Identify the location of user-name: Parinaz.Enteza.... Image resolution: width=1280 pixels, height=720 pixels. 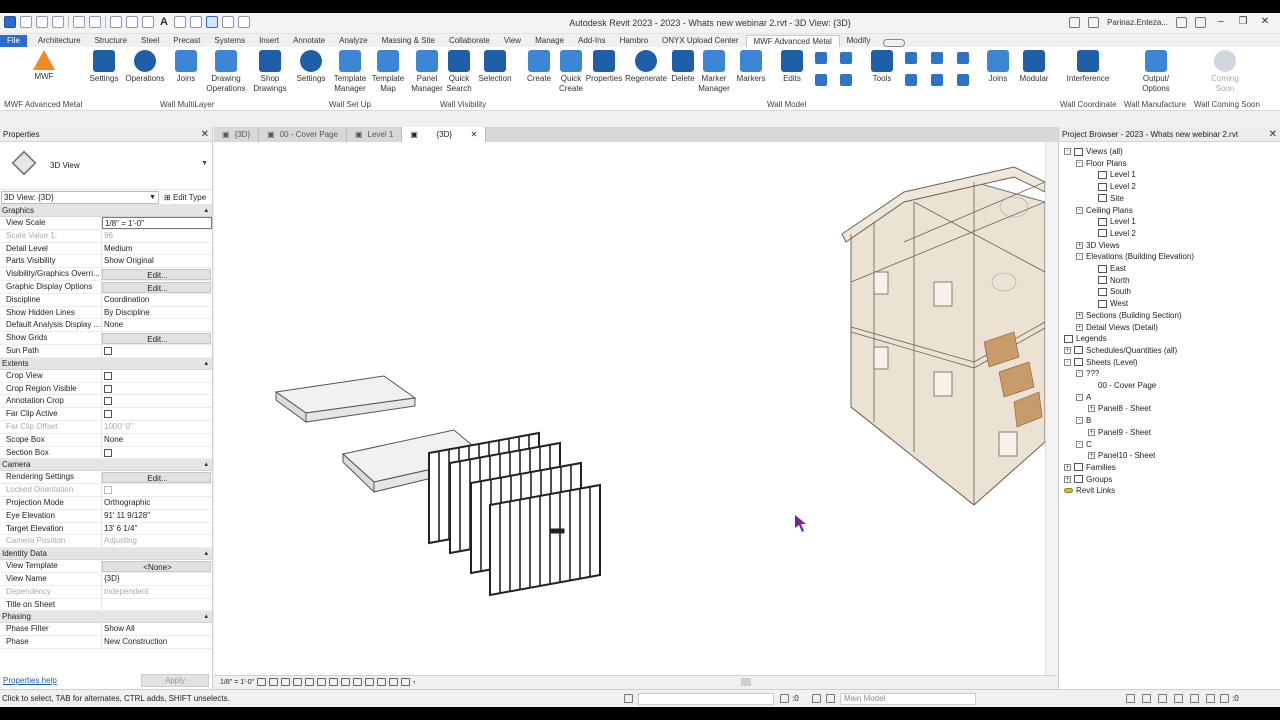
(1137, 22).